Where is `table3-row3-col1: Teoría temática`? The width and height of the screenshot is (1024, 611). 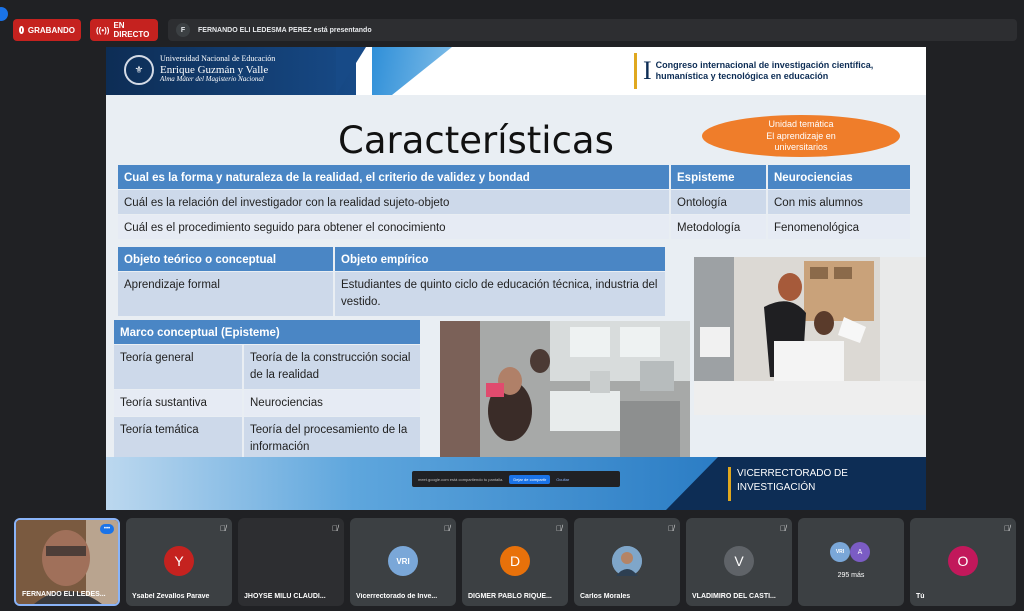
table3-row3-col1: Teoría temática is located at coordinates (178, 439).